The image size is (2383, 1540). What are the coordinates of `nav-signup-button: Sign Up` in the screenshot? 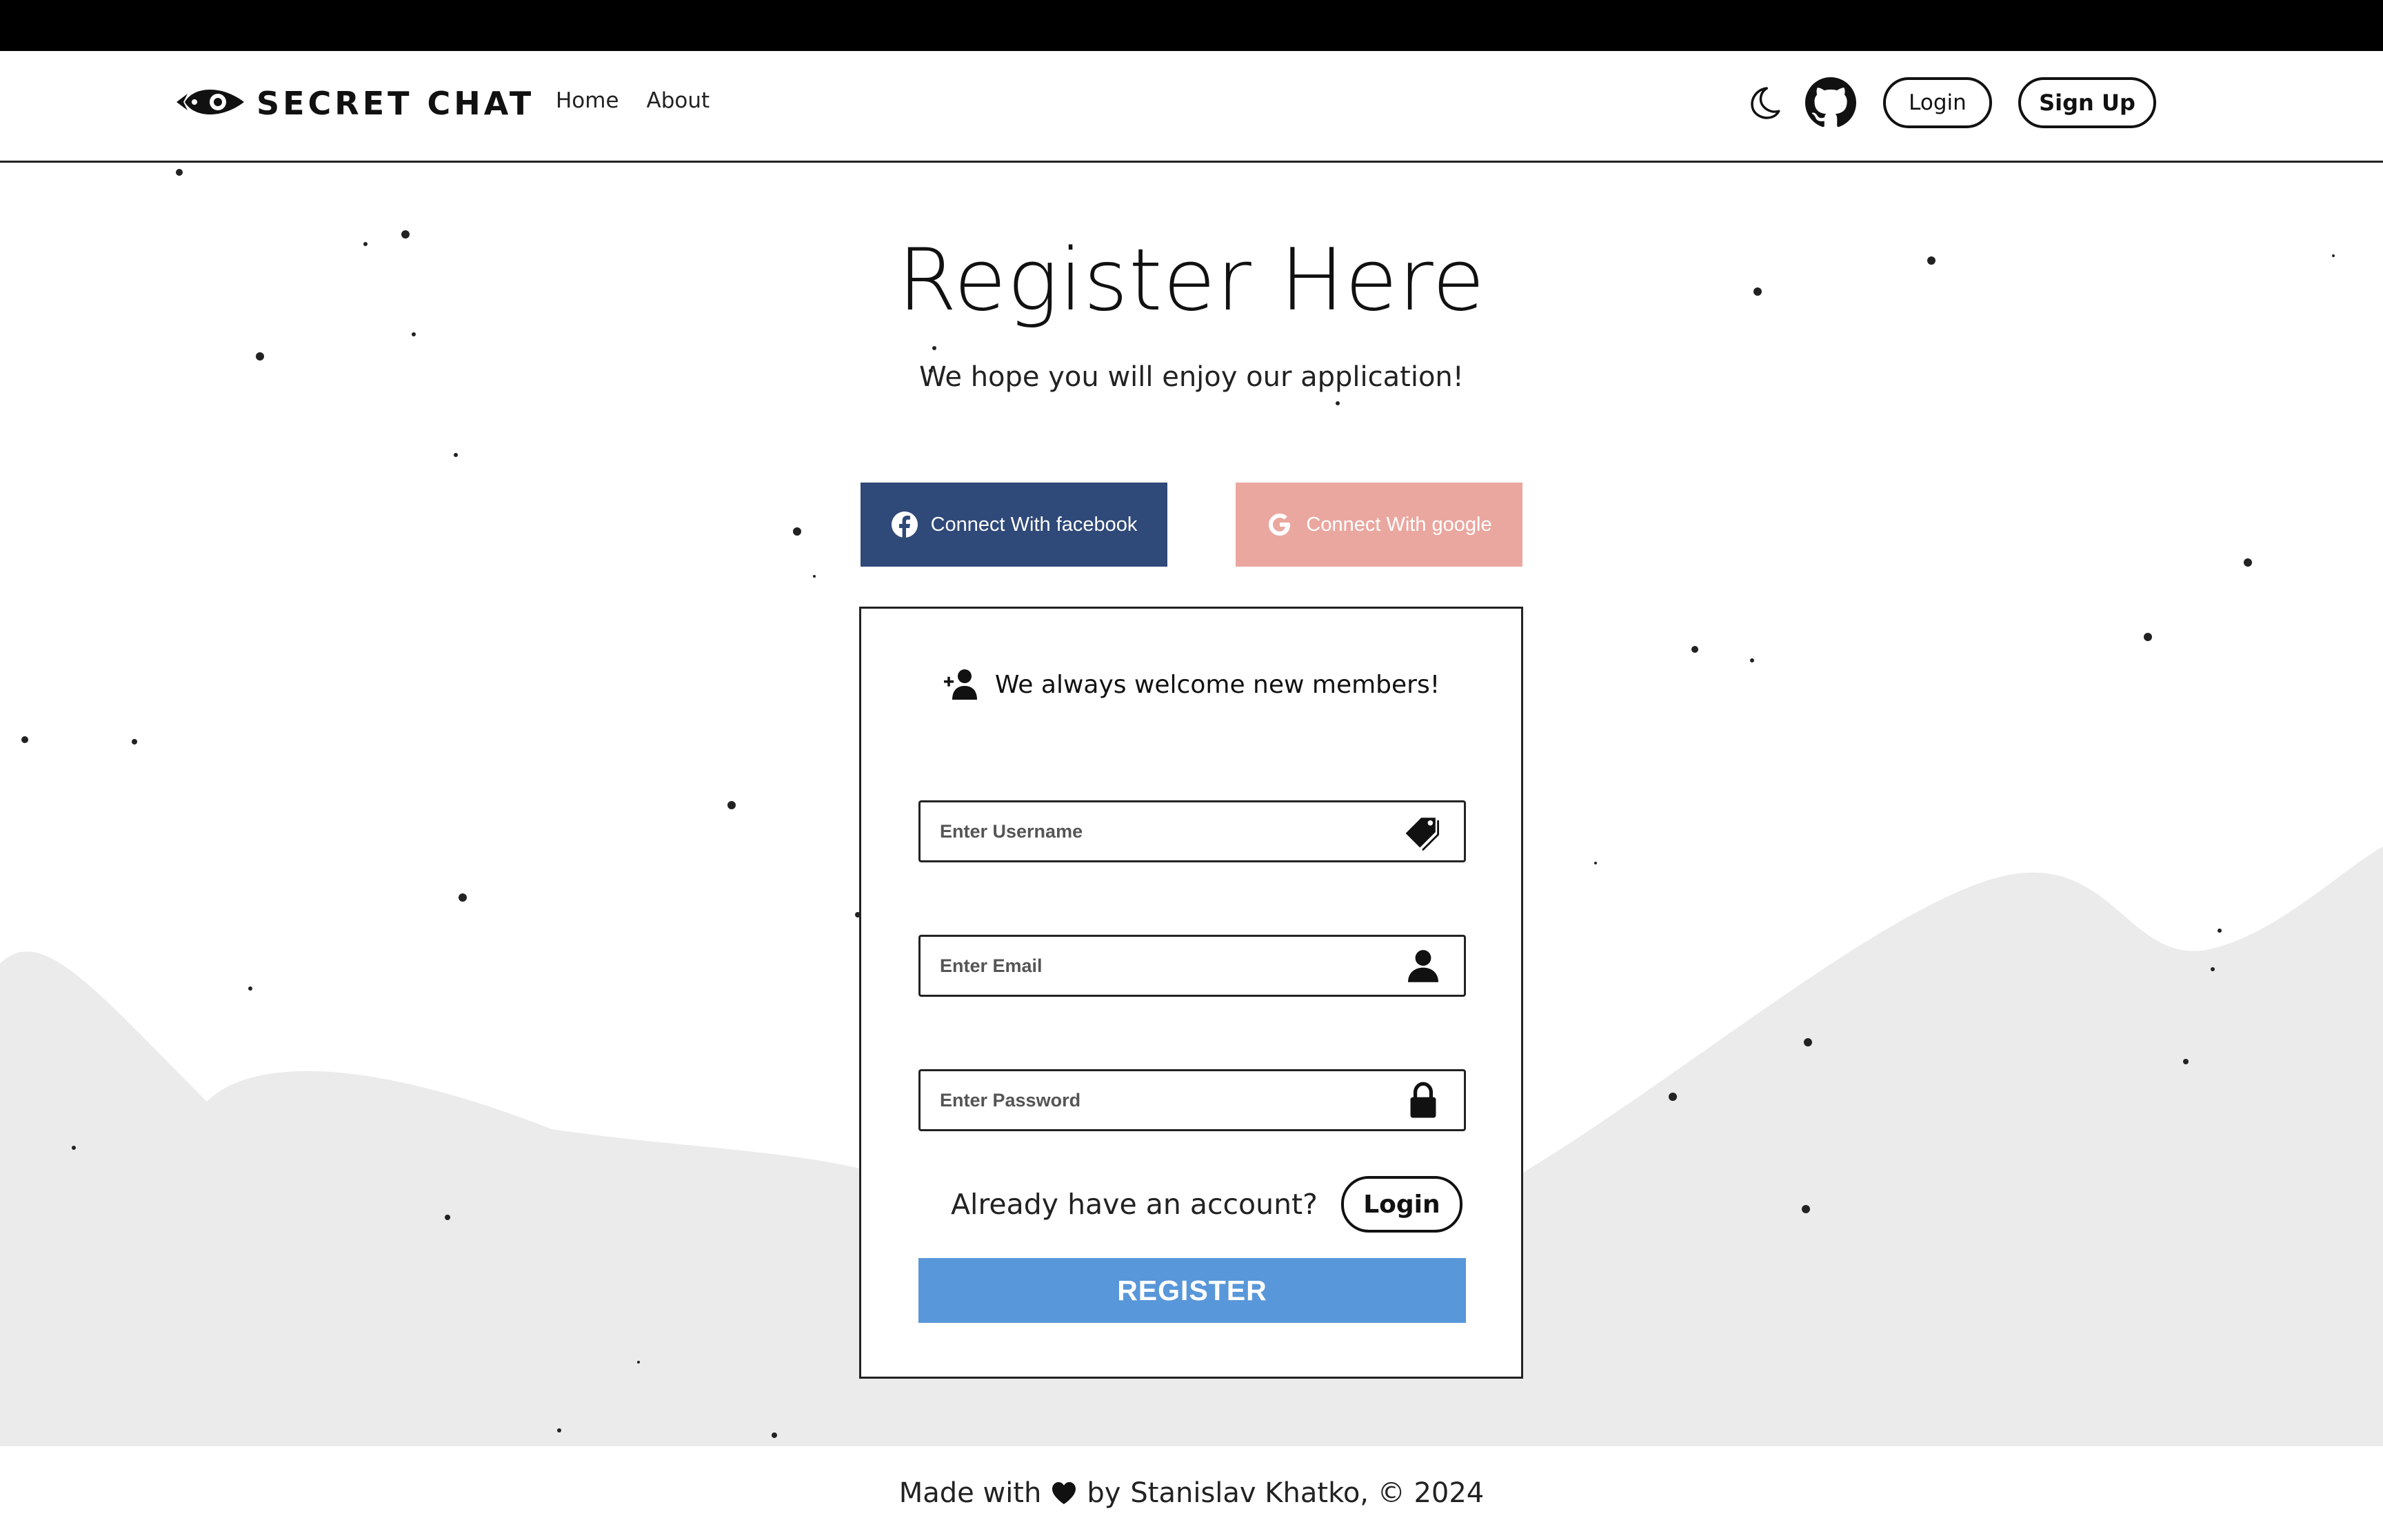 It's located at (2087, 103).